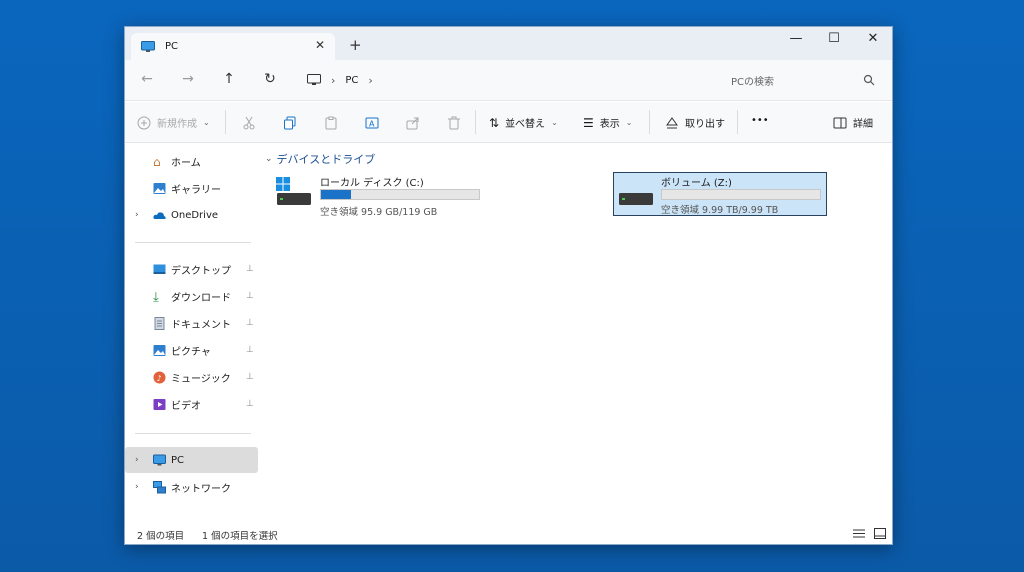  I want to click on windows-drive-icon, so click(293, 191).